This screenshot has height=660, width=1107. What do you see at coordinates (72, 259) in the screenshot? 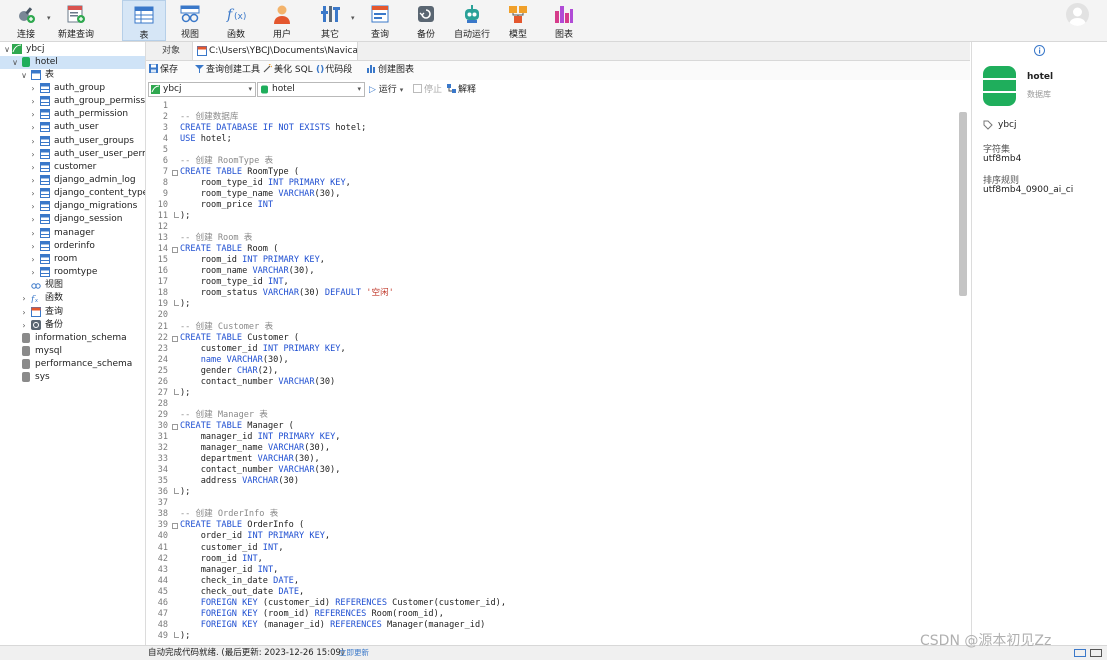
I see `tree-table-item: › room` at bounding box center [72, 259].